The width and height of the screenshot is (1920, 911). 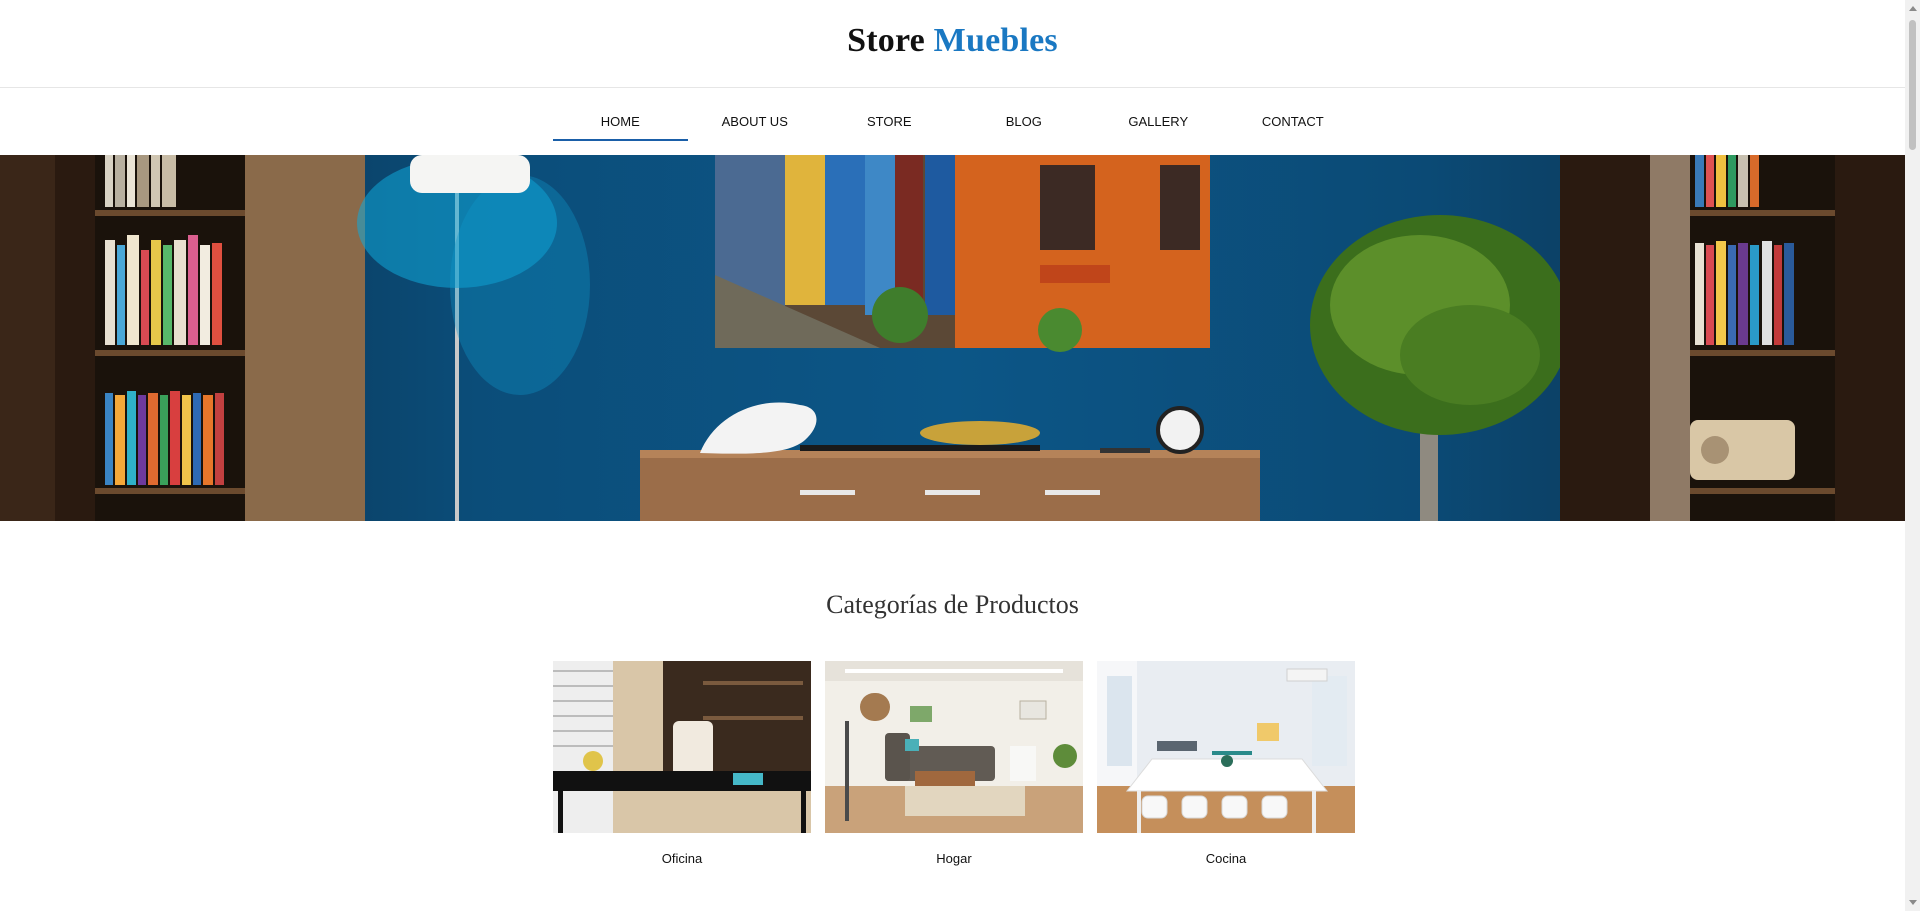 I want to click on category-cards: Oficina Hogar Cocina, so click(x=954, y=763).